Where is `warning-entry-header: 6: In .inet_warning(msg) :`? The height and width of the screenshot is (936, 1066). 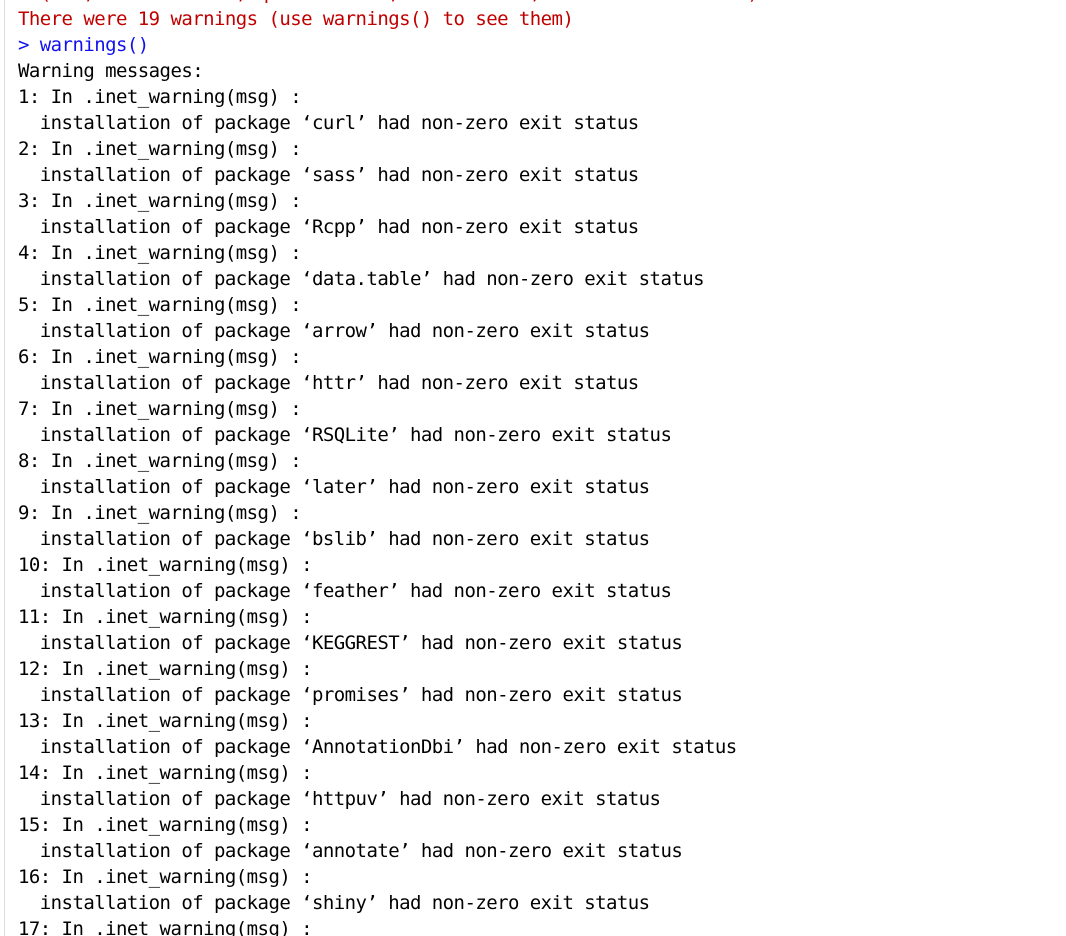
warning-entry-header: 6: In .inet_warning(msg) : is located at coordinates (160, 357).